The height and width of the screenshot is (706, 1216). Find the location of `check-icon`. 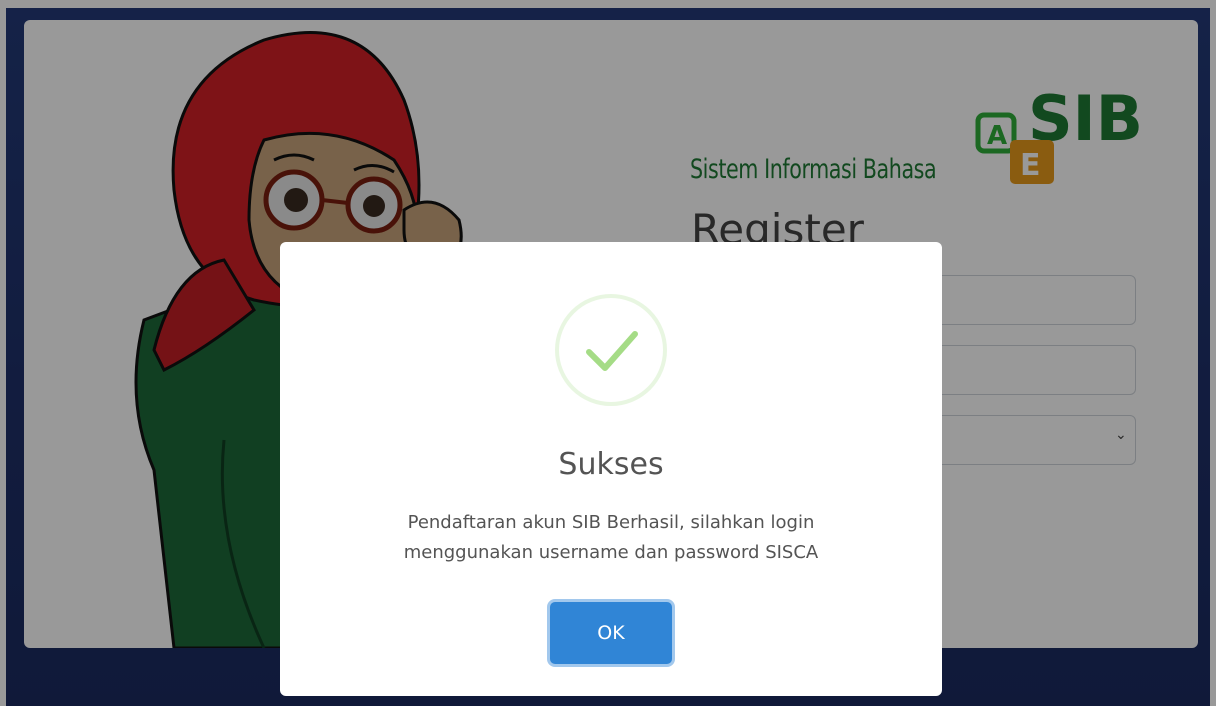

check-icon is located at coordinates (612, 351).